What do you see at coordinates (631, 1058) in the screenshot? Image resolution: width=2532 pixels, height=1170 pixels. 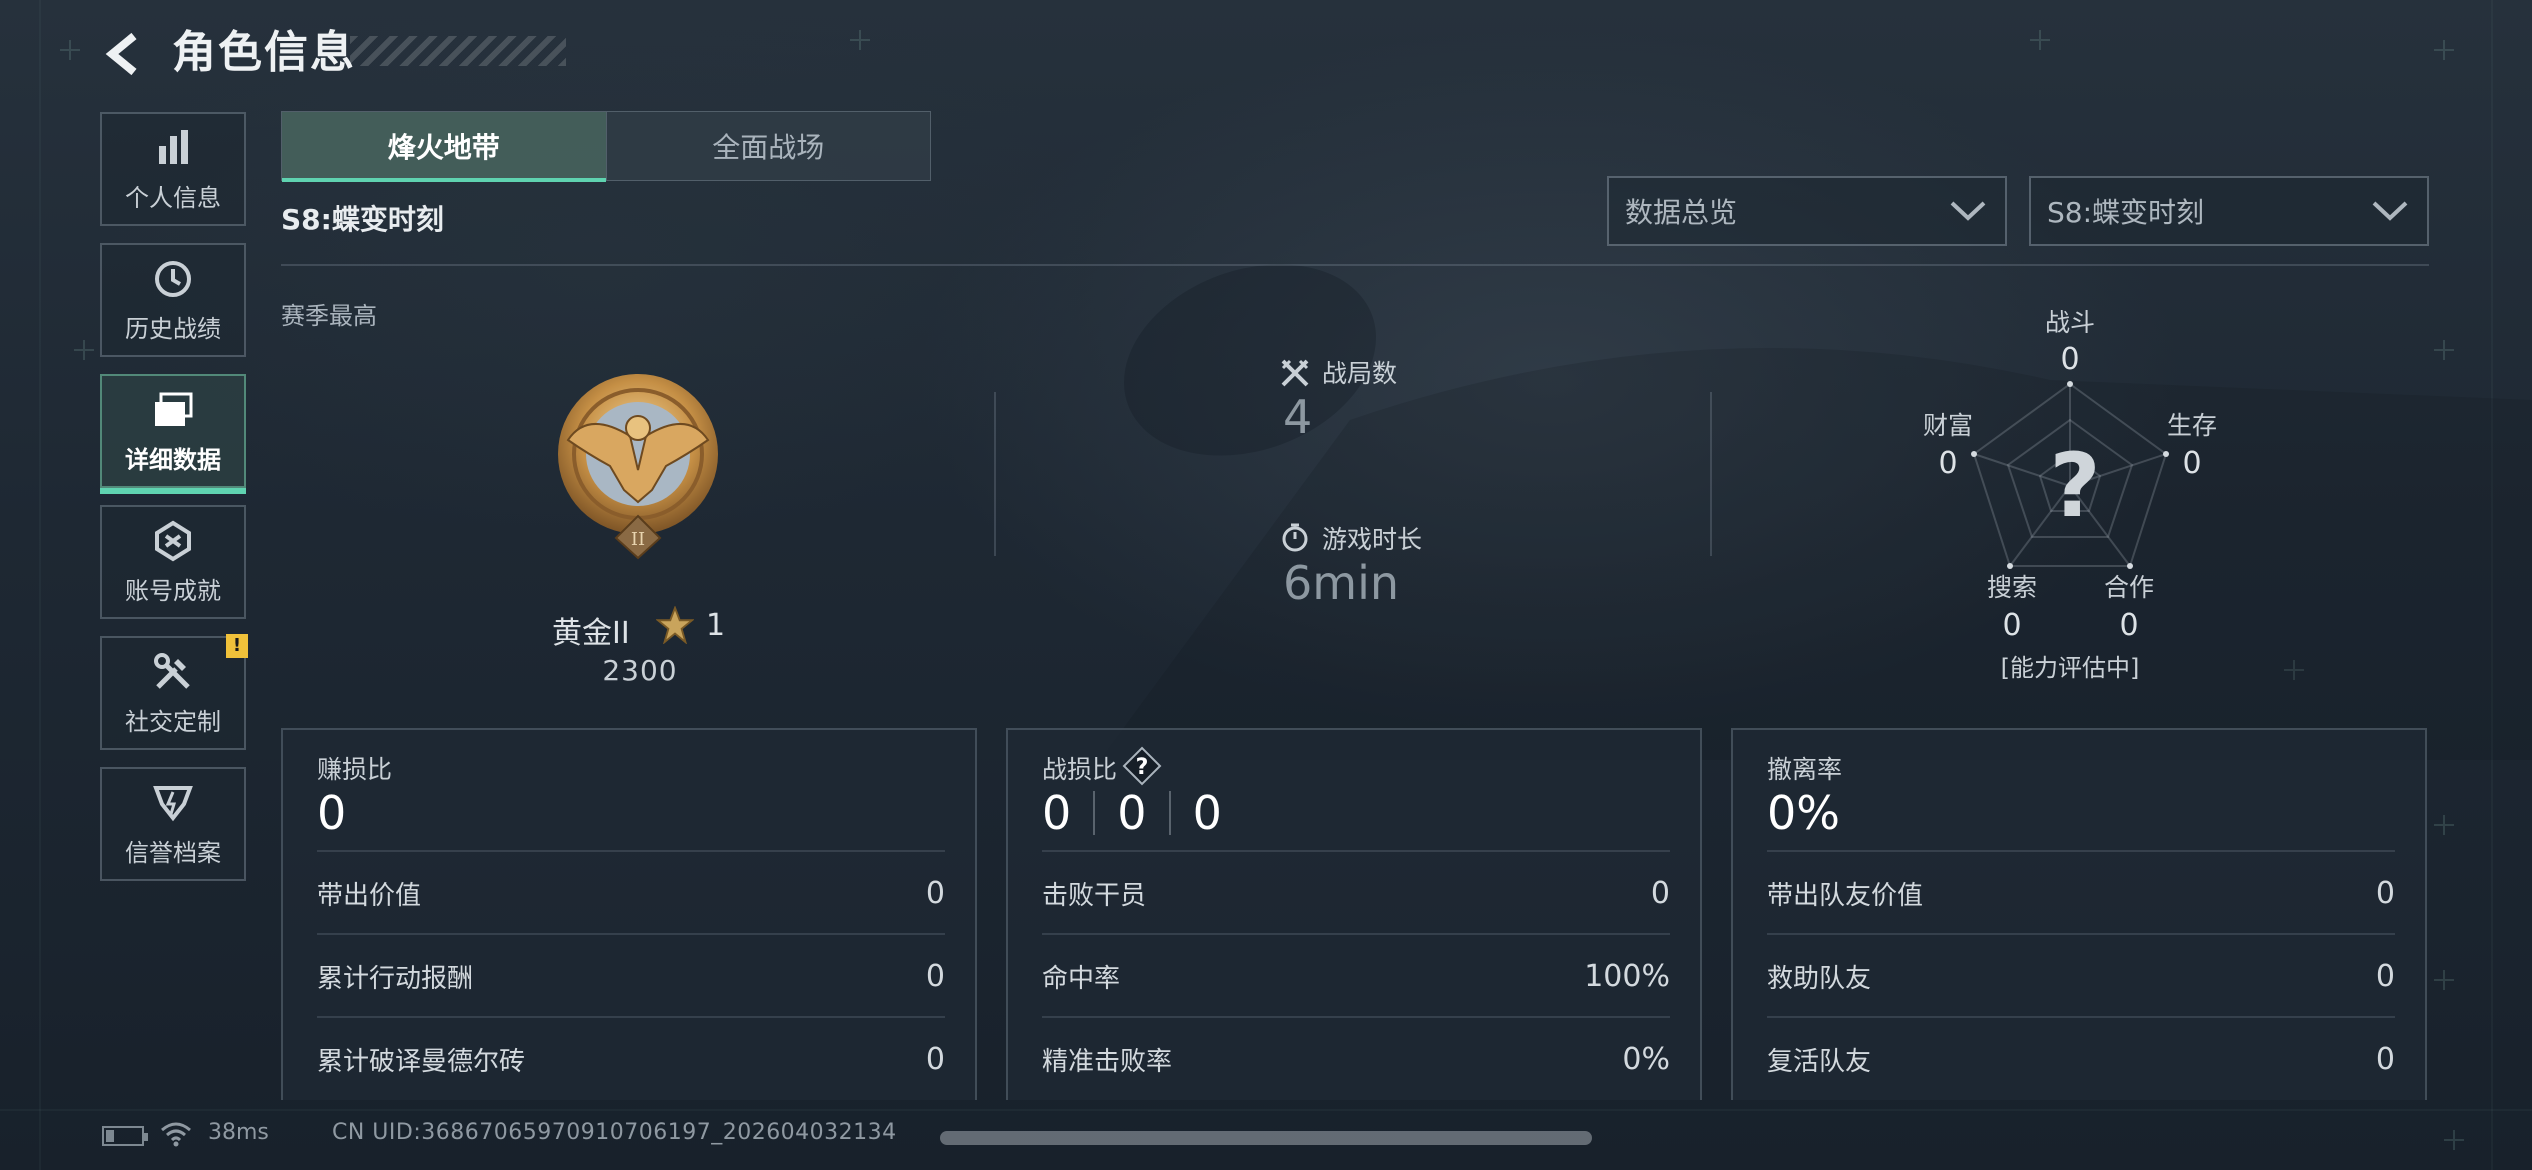 I see `stat-row: 累计破译曼德尔砖 0` at bounding box center [631, 1058].